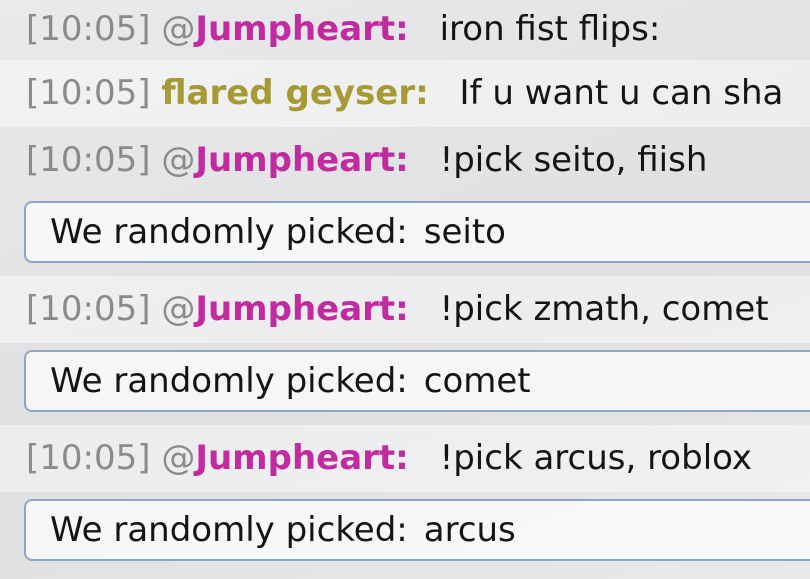 The image size is (810, 579). What do you see at coordinates (417, 232) in the screenshot?
I see `bot-response-box: We randomly picked: seito` at bounding box center [417, 232].